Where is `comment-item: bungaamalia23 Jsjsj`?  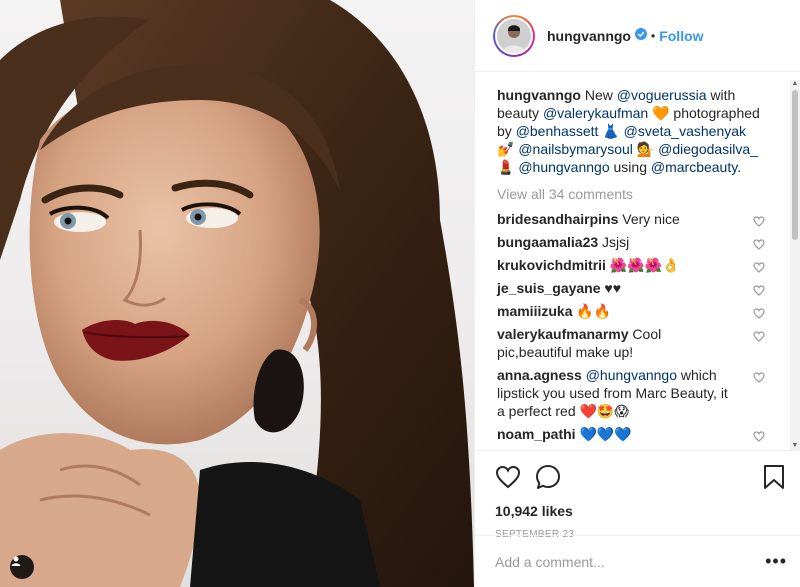
comment-item: bungaamalia23 Jsjsj is located at coordinates (637, 242).